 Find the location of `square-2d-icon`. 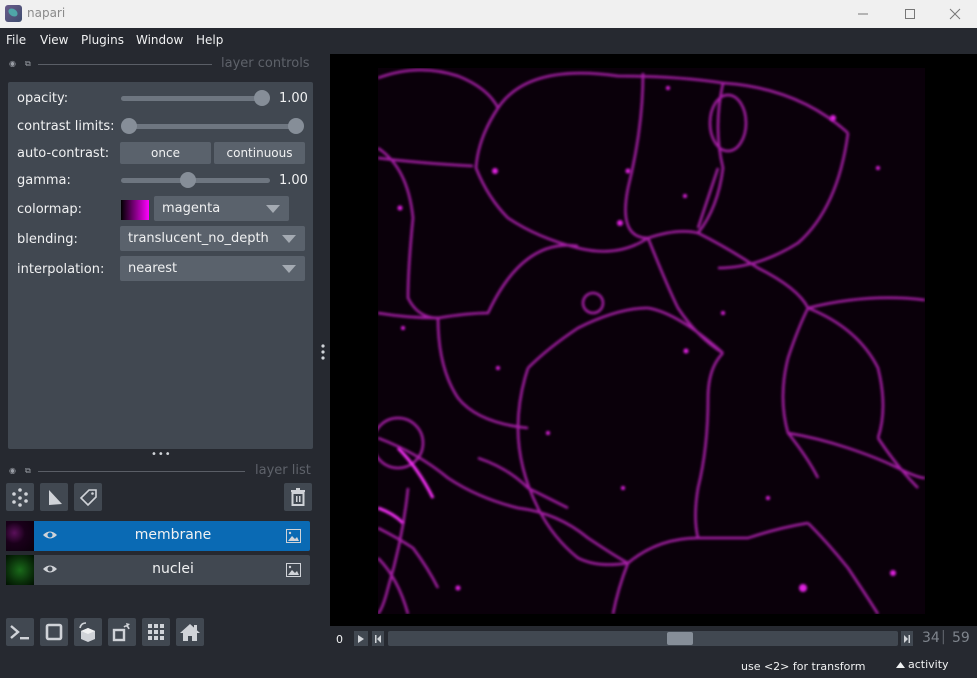

square-2d-icon is located at coordinates (54, 632).